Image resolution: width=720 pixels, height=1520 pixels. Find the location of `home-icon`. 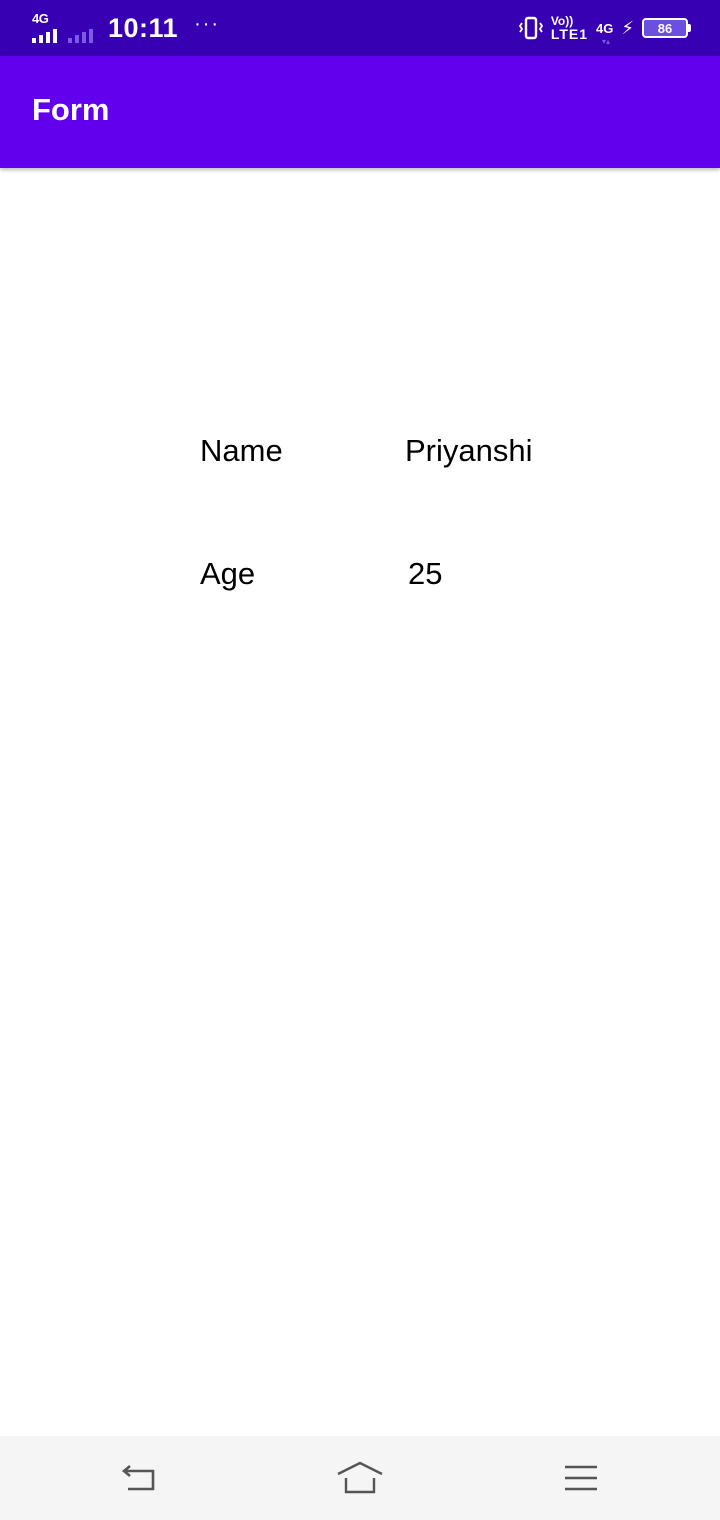

home-icon is located at coordinates (360, 1477).